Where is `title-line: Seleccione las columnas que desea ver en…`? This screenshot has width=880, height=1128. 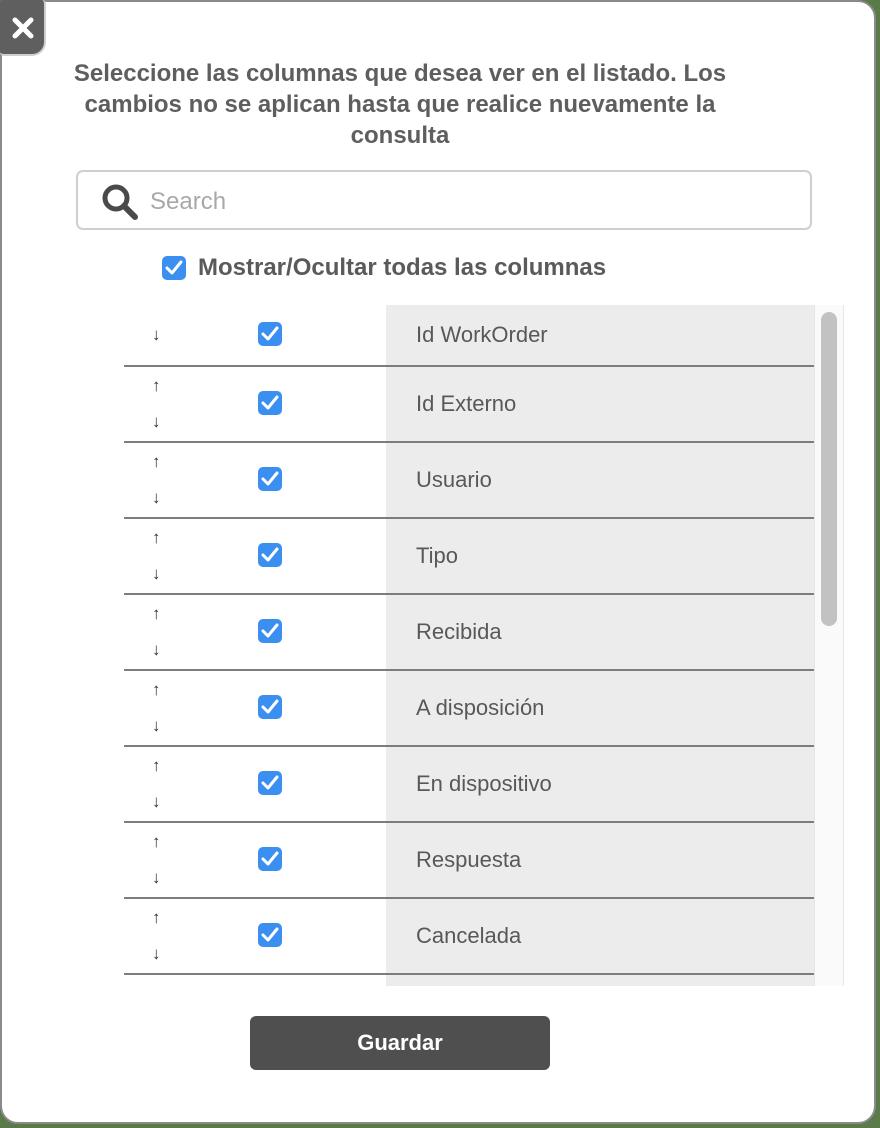
title-line: Seleccione las columnas que desea ver en… is located at coordinates (400, 73).